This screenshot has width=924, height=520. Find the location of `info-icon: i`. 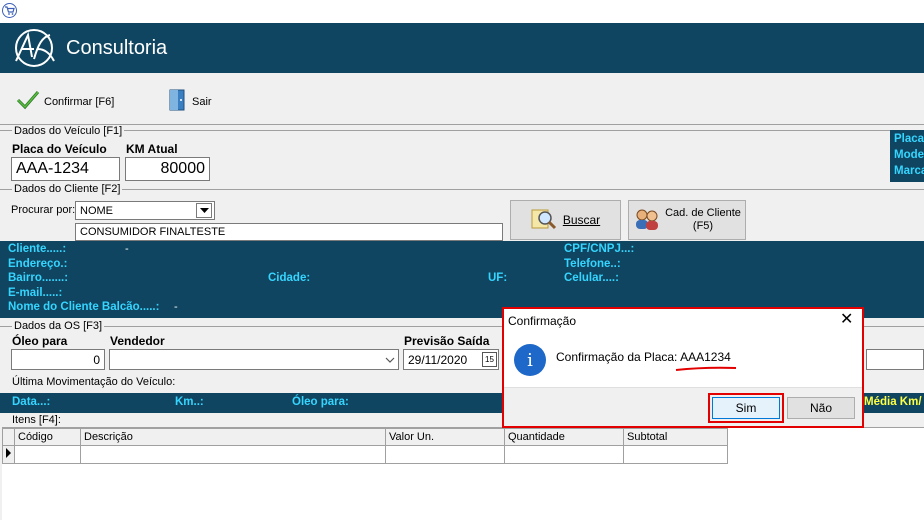

info-icon: i is located at coordinates (530, 360).